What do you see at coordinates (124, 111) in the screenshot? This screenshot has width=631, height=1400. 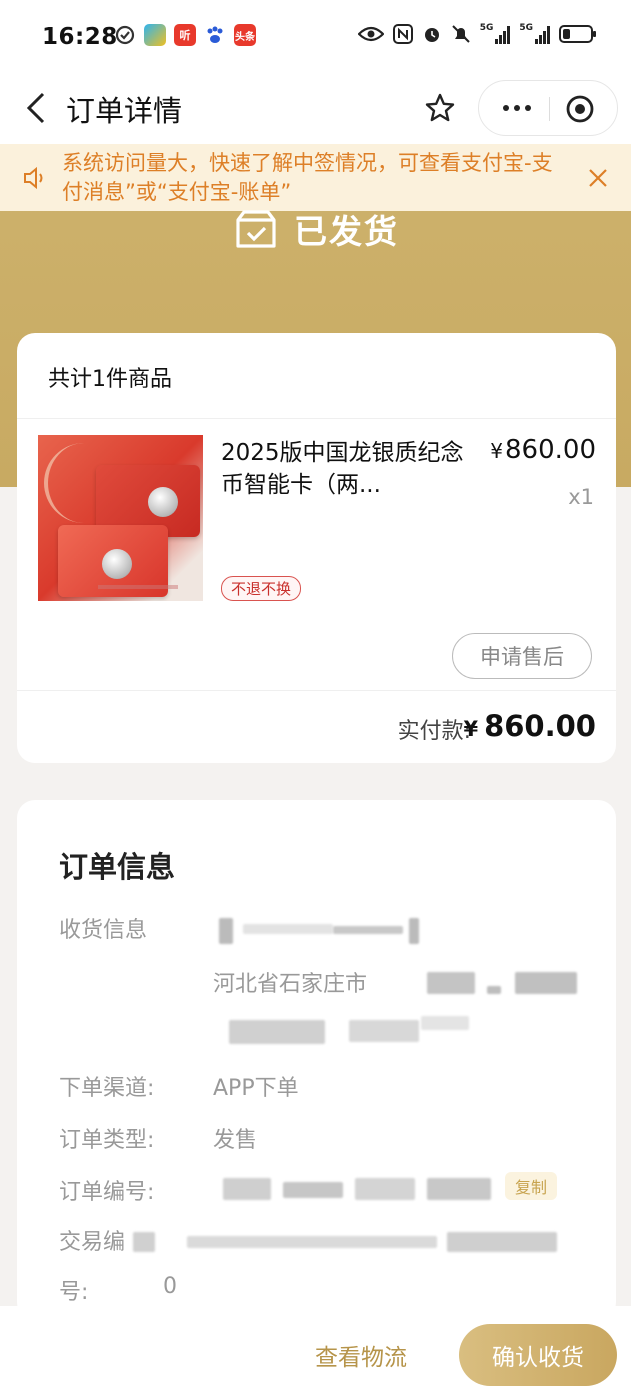 I see `page-title: 订单详情` at bounding box center [124, 111].